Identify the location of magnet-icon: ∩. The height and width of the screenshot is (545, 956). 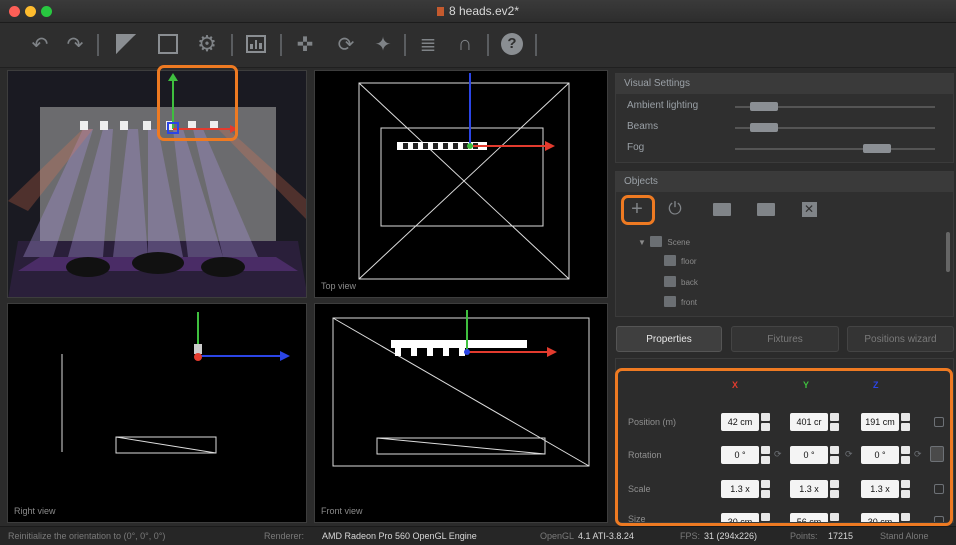
(465, 44).